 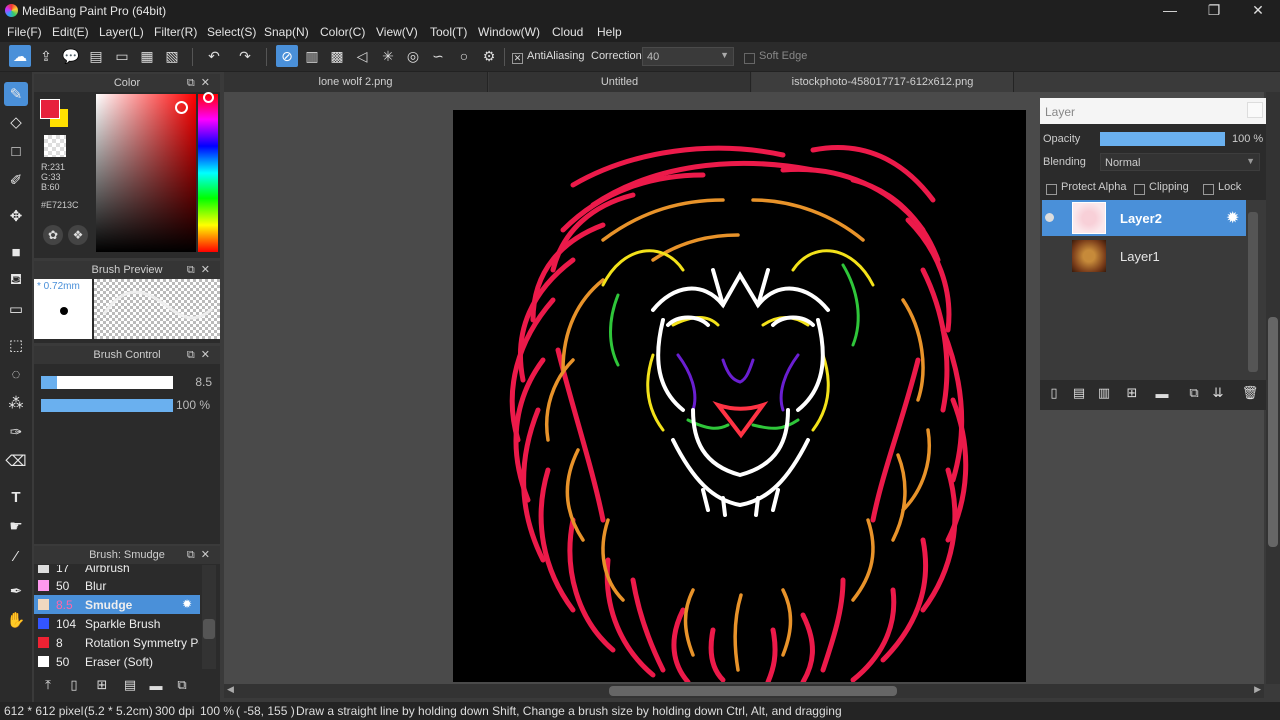 I want to click on menu-cloud: Cloud, so click(x=567, y=32).